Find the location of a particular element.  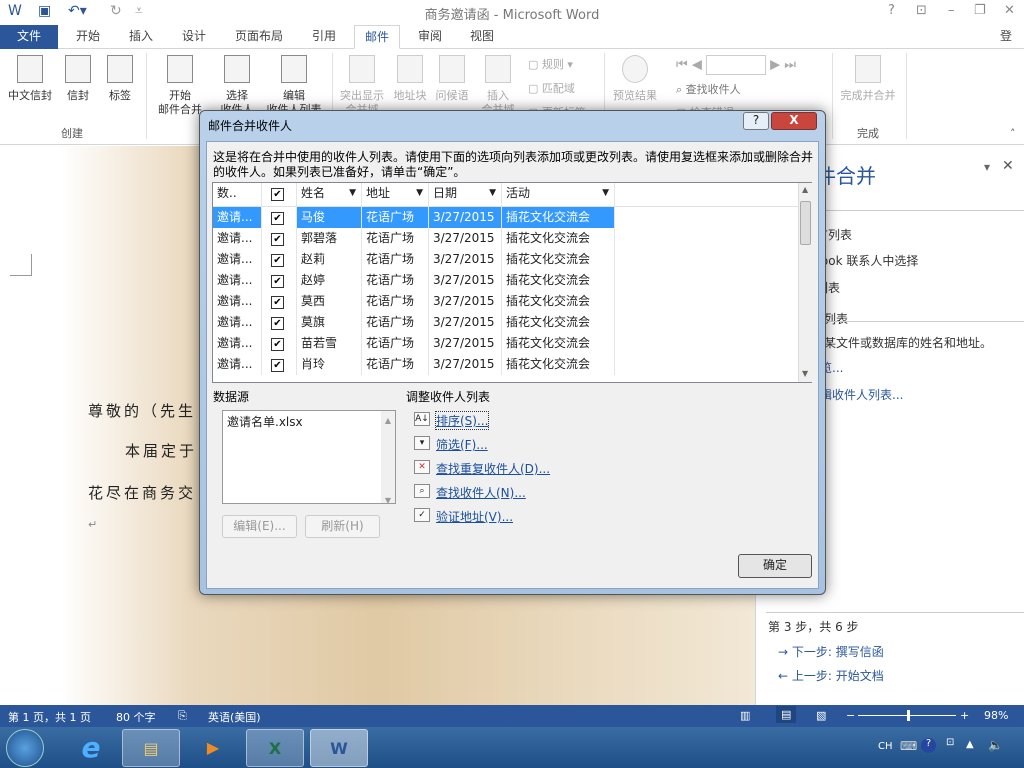

restore-icon: ❐ is located at coordinates (980, 10).